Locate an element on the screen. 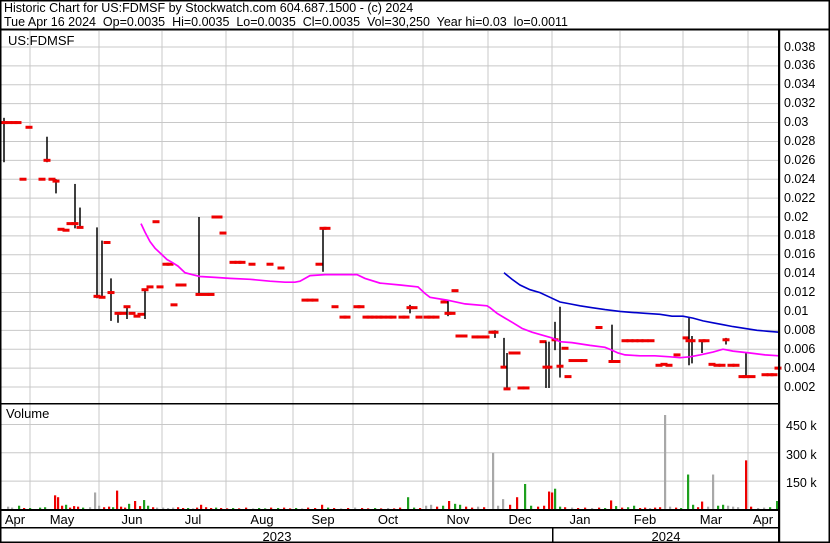 Image resolution: width=830 pixels, height=543 pixels. price-tick-label: 0.012 is located at coordinates (800, 292).